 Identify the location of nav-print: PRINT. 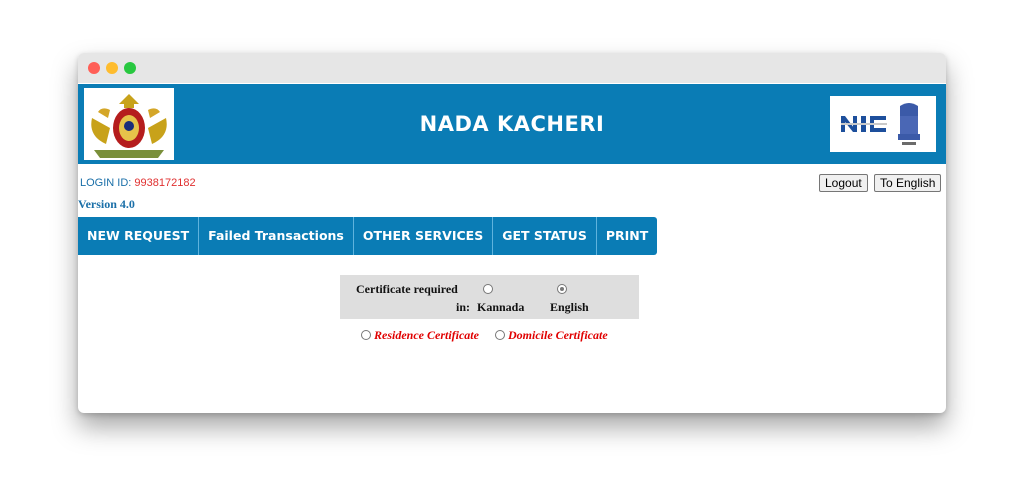
(627, 236).